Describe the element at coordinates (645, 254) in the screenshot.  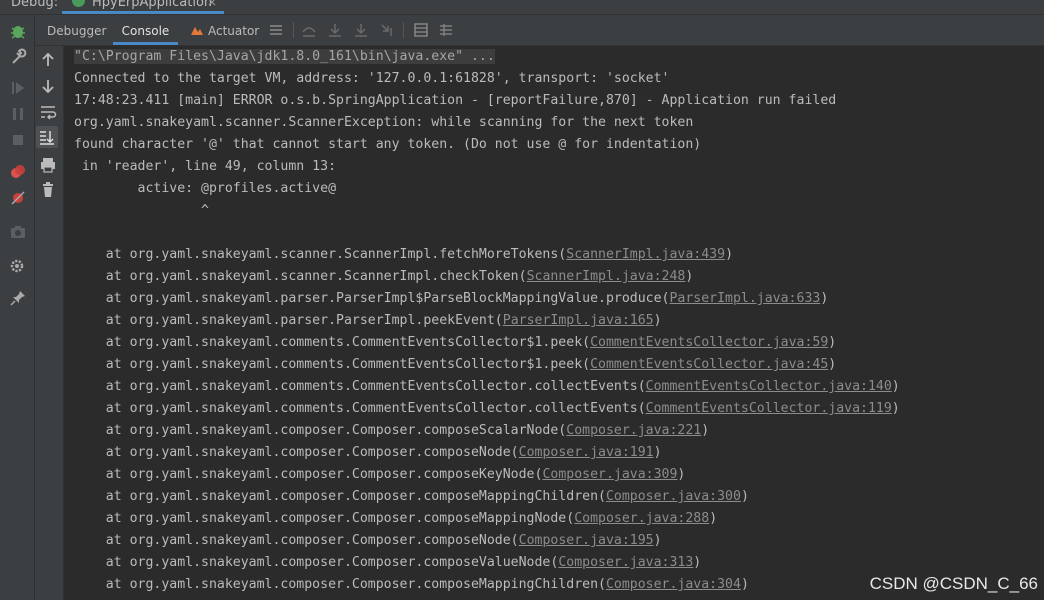
I see `source-link: ScannerImpl.java:439` at that location.